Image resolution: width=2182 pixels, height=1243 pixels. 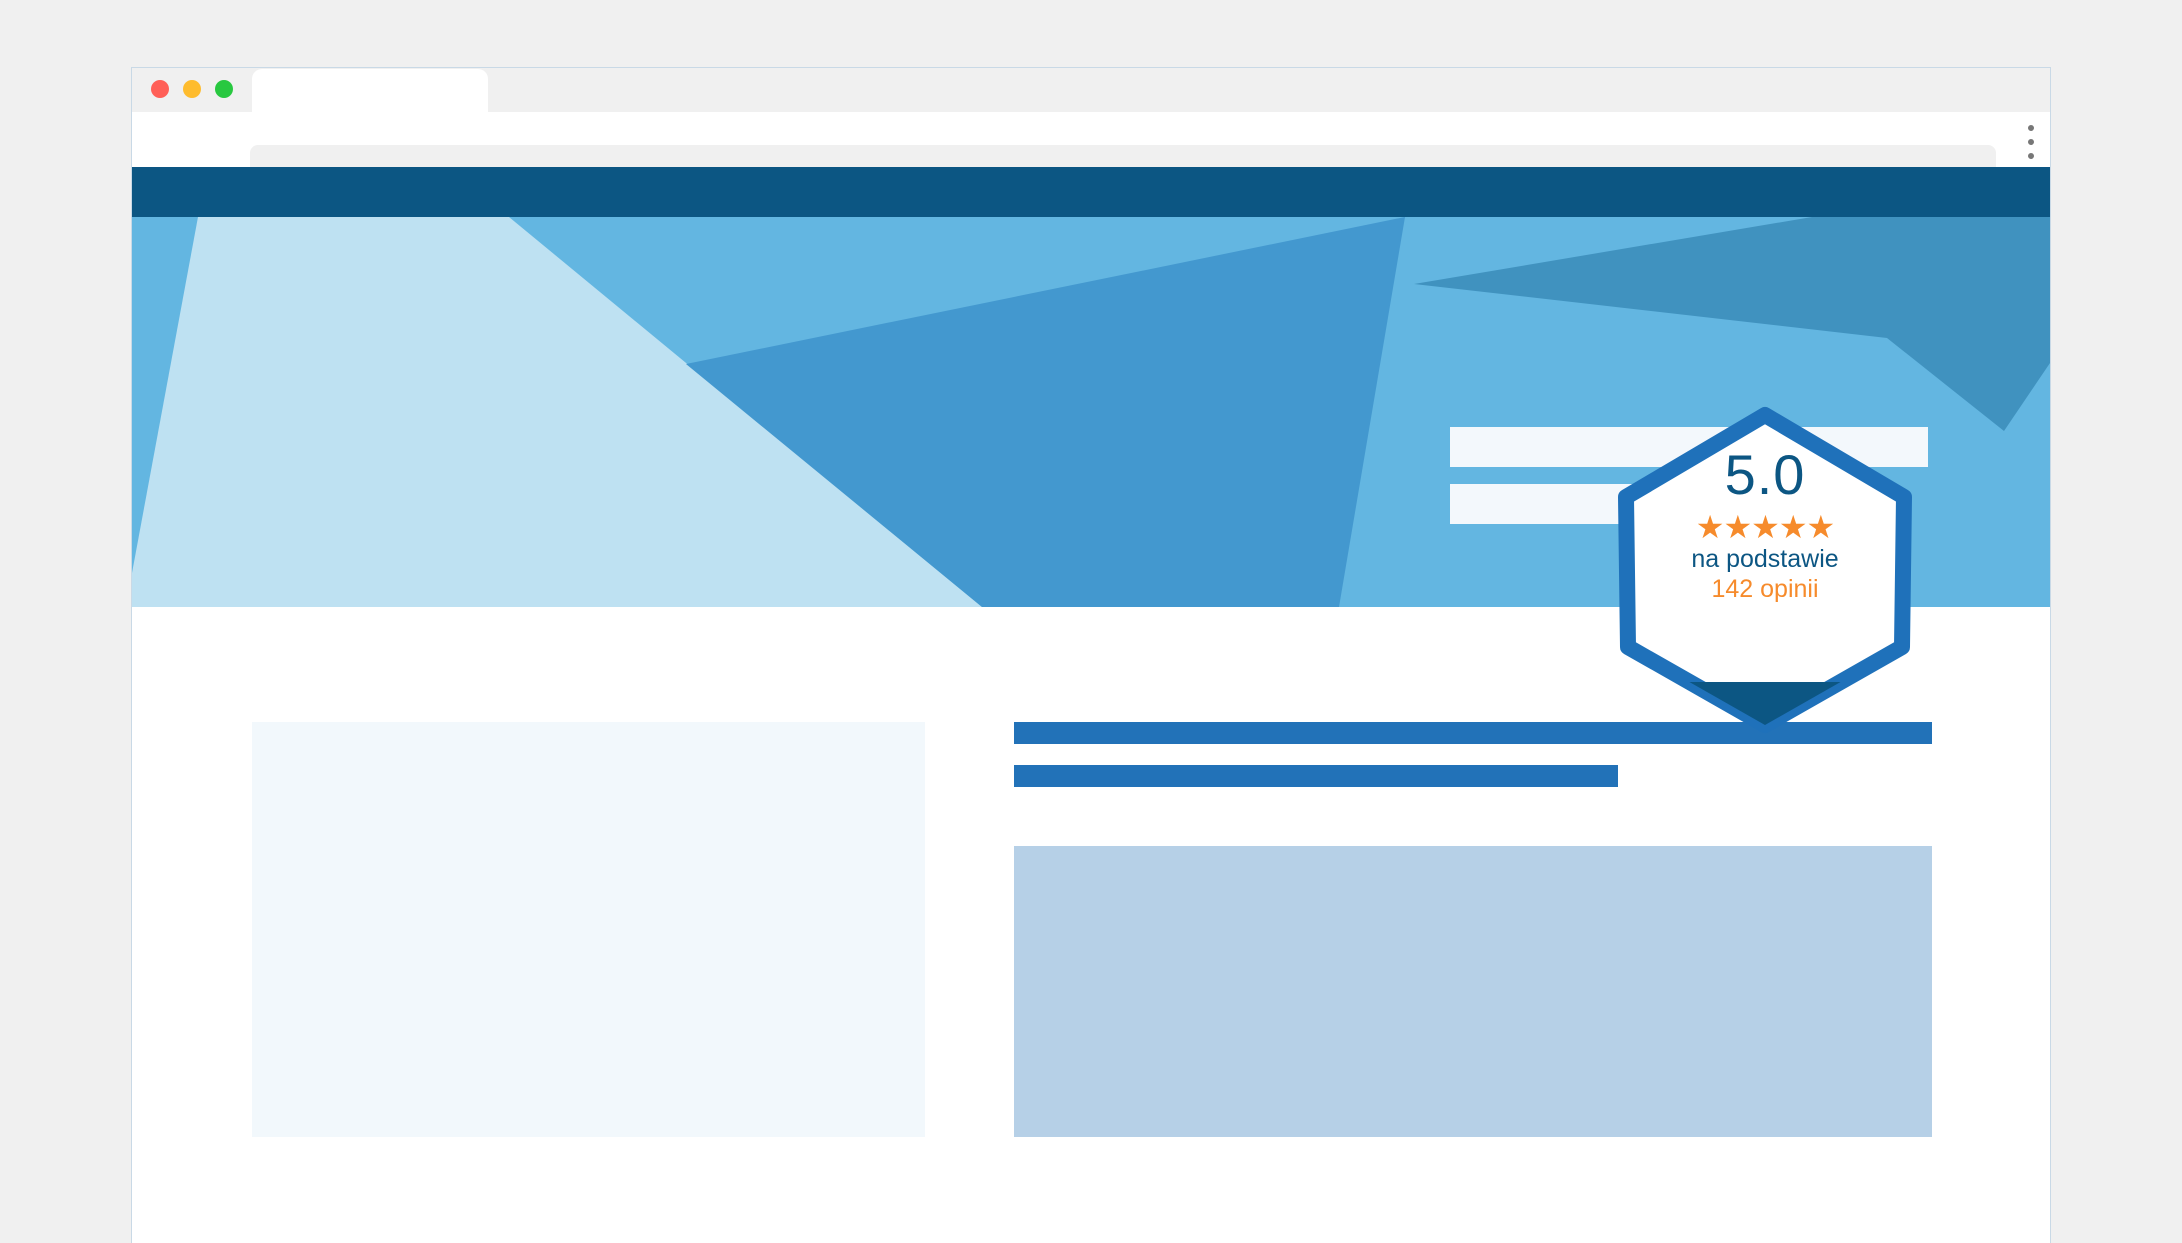 What do you see at coordinates (1765, 527) in the screenshot?
I see `badge-stars: ★★★★★` at bounding box center [1765, 527].